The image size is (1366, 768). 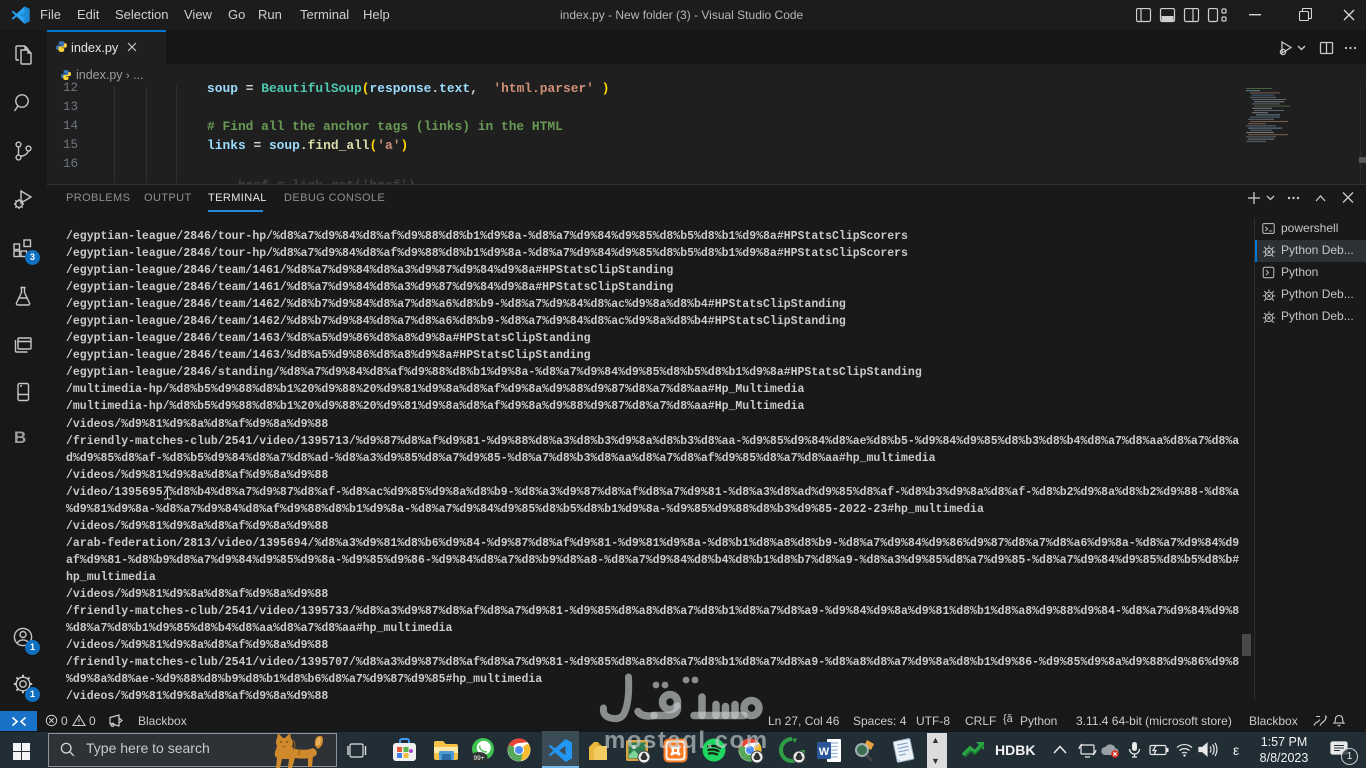 I want to click on svg-text: W, so click(x=824, y=752).